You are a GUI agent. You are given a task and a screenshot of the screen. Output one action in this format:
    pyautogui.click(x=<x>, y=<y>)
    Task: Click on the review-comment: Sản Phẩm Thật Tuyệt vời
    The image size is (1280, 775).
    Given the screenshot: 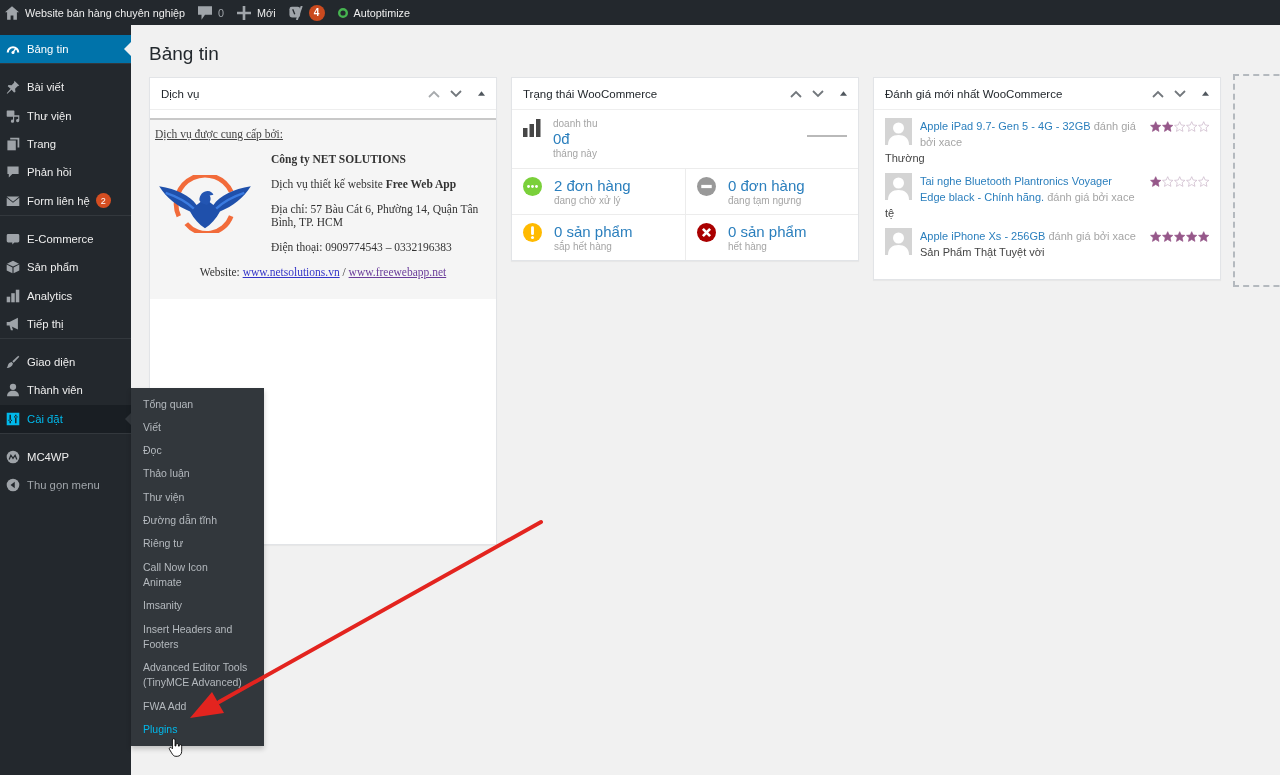 What is the action you would take?
    pyautogui.click(x=983, y=252)
    